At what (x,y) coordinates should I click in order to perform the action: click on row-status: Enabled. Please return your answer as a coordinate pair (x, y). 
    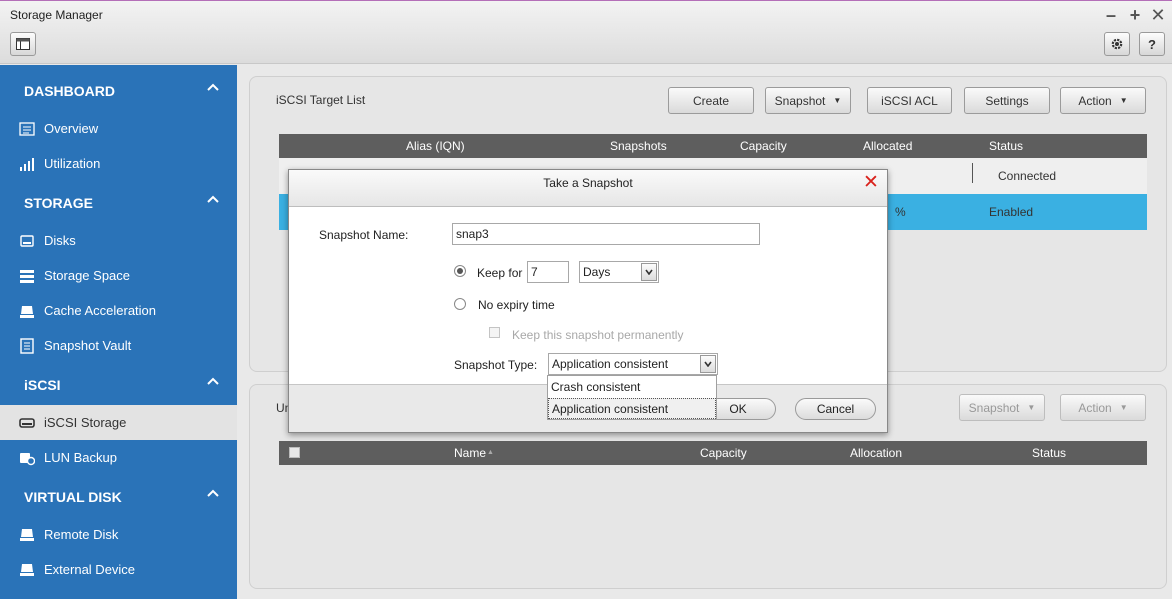
    Looking at the image, I should click on (1011, 212).